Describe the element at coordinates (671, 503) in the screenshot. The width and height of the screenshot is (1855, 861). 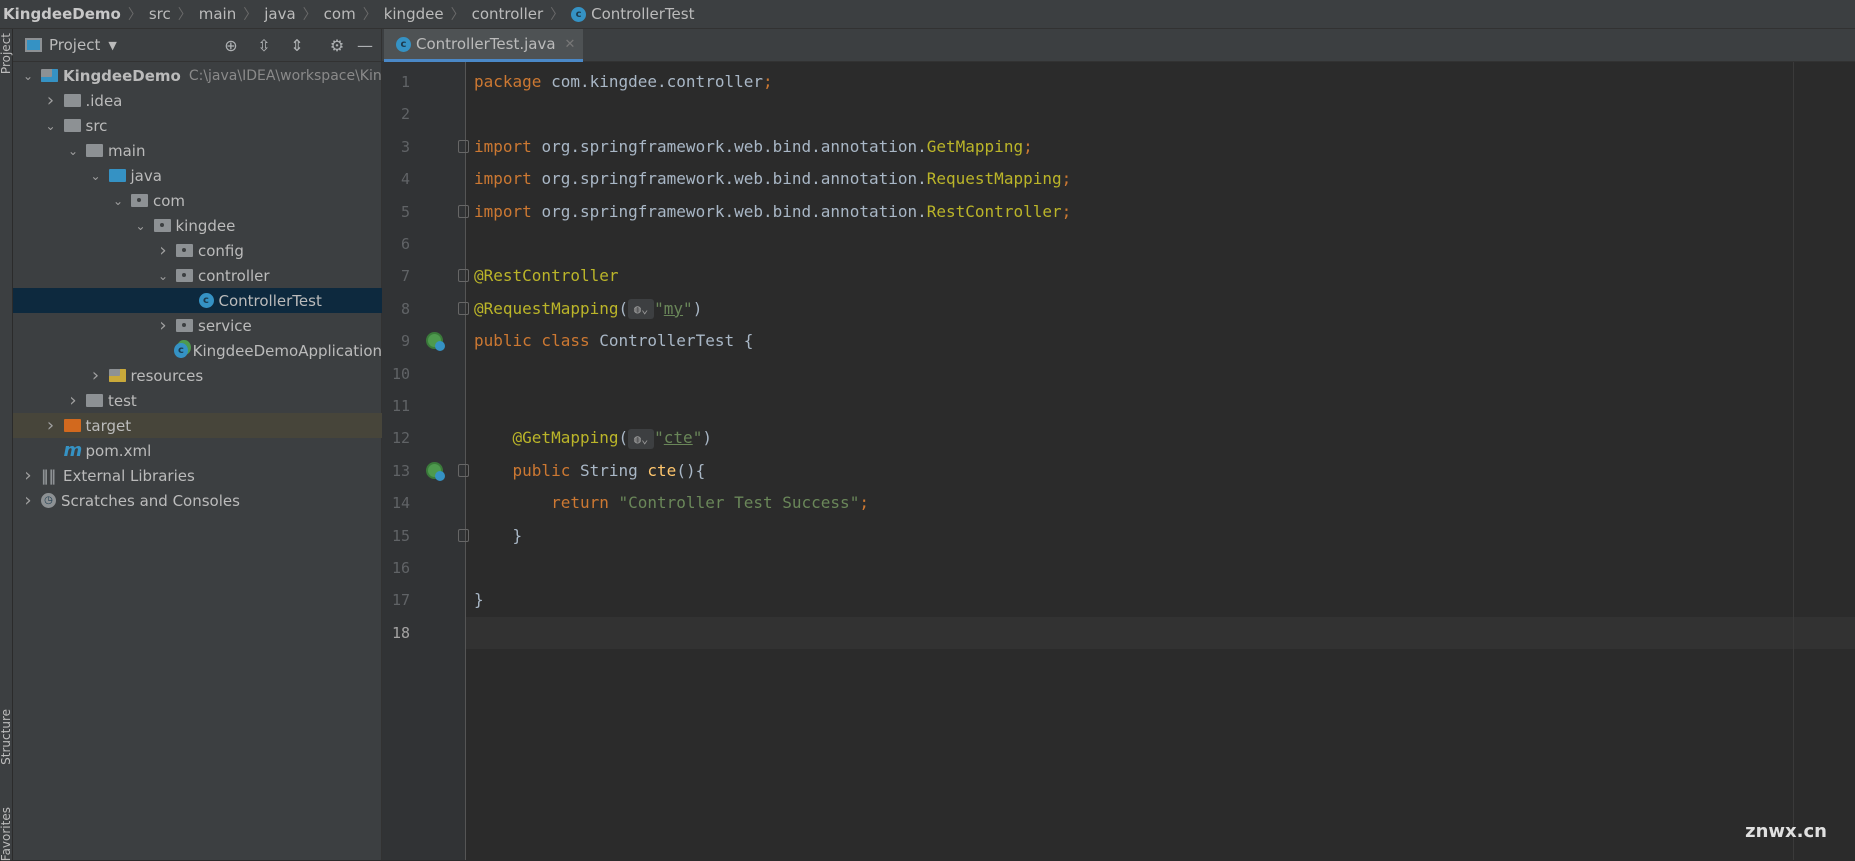
I see `code-line: return "Controller Test Success";` at that location.